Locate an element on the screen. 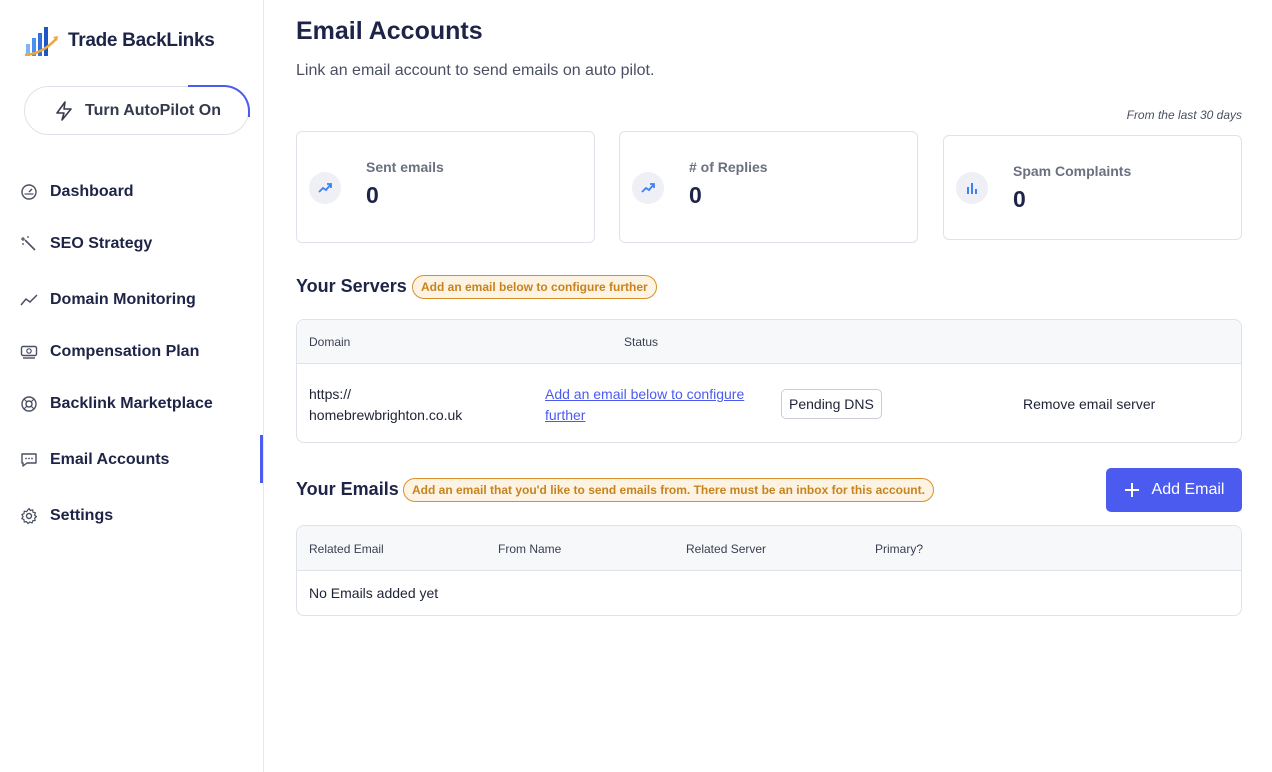 The image size is (1272, 772). status-badge: Pending DNS is located at coordinates (831, 404).